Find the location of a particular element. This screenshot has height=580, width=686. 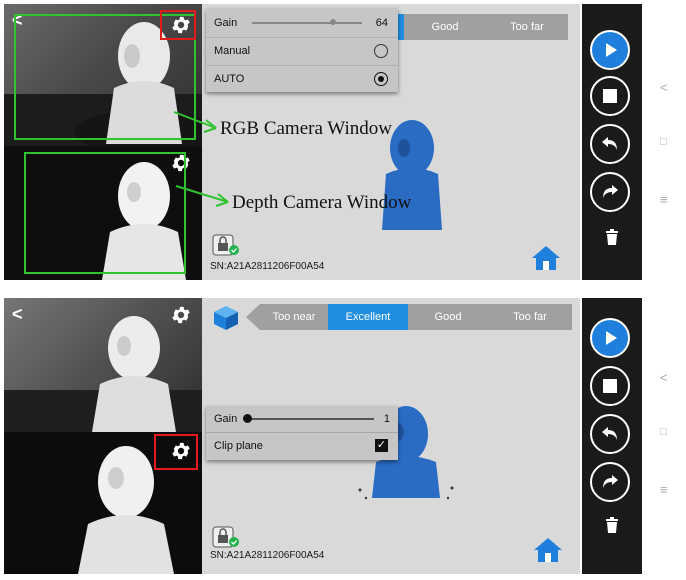

mode-auto-radio is located at coordinates (381, 79).